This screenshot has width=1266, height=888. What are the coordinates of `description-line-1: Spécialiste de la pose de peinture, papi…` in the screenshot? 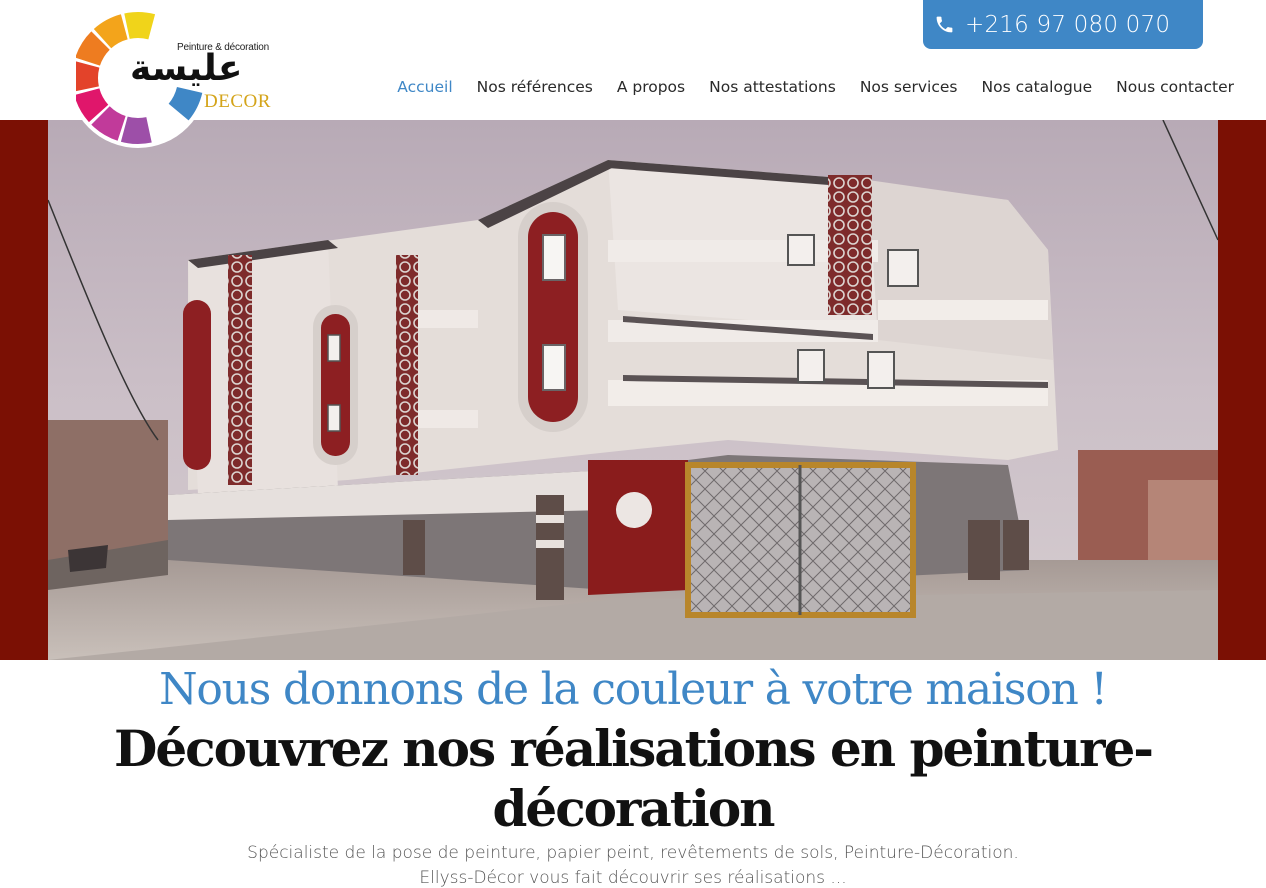 It's located at (633, 853).